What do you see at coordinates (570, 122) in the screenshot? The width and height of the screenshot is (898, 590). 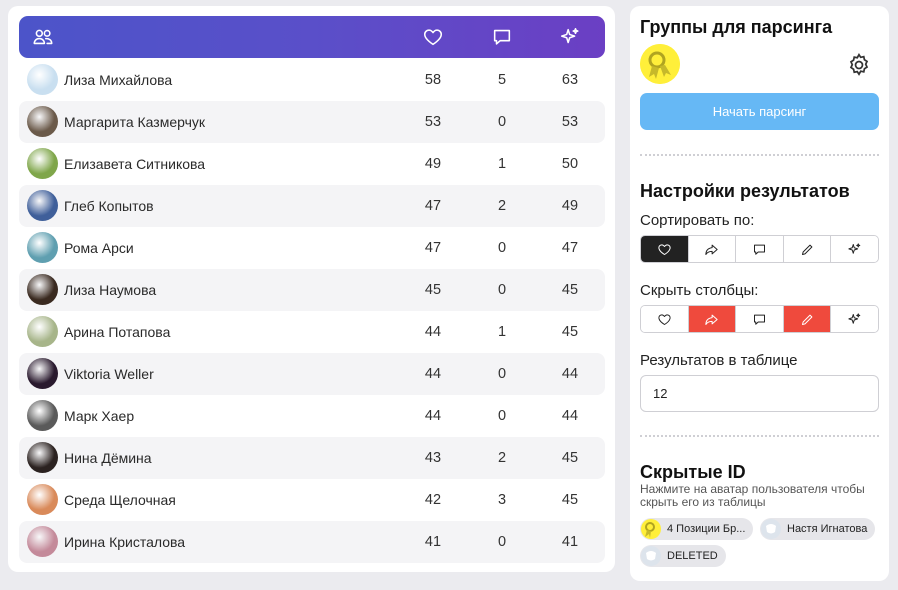 I see `total-count: 53` at bounding box center [570, 122].